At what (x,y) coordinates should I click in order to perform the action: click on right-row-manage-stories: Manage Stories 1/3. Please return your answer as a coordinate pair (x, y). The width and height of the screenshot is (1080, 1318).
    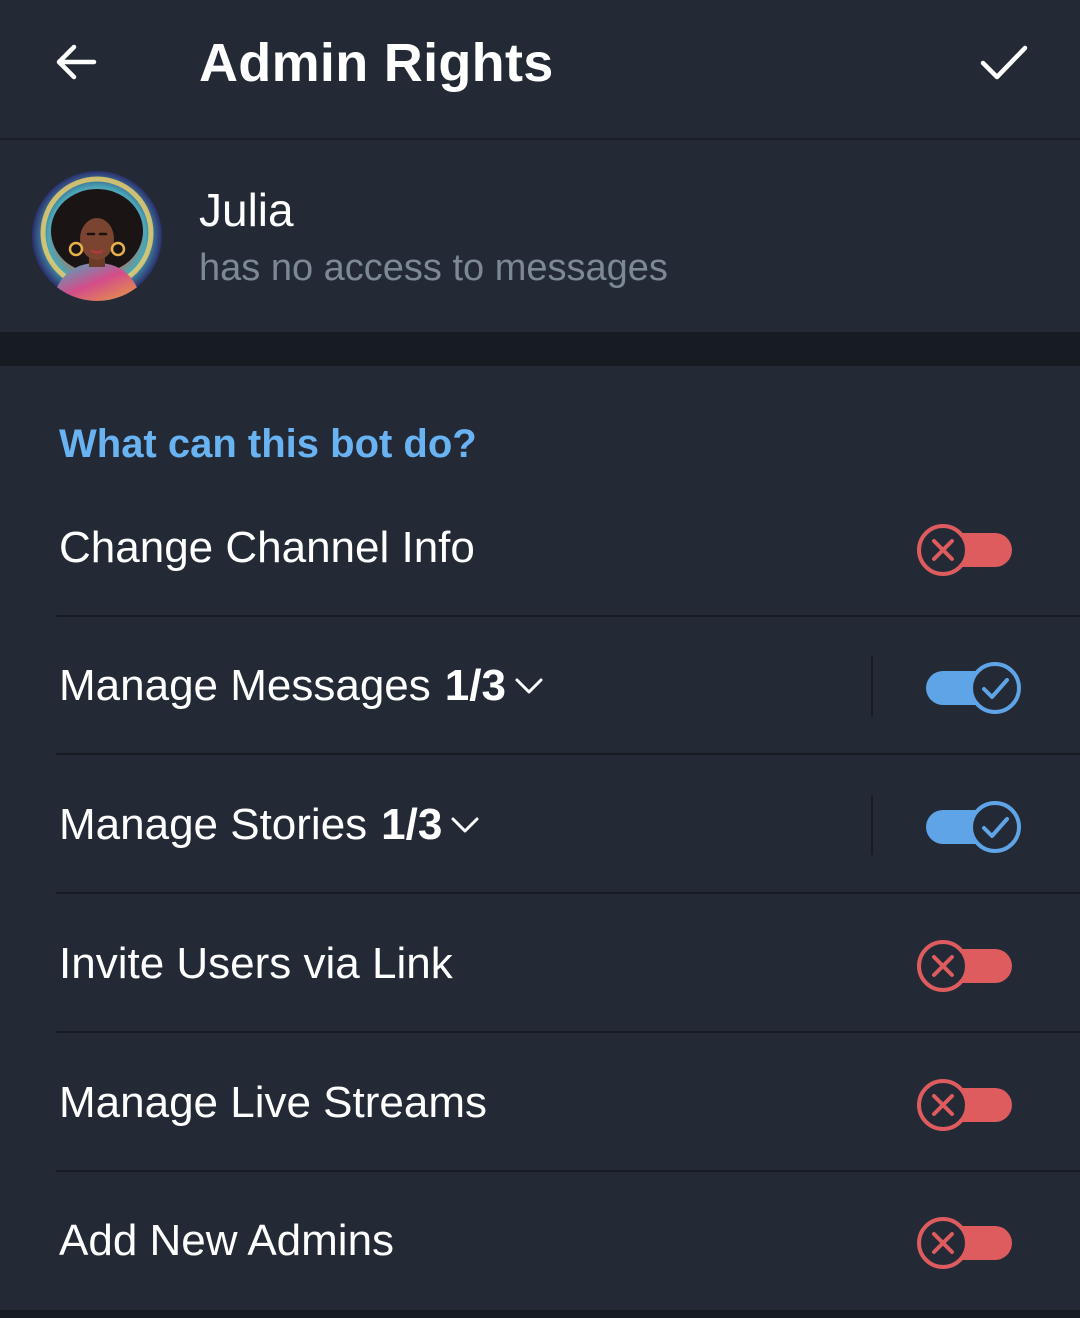
    Looking at the image, I should click on (540, 825).